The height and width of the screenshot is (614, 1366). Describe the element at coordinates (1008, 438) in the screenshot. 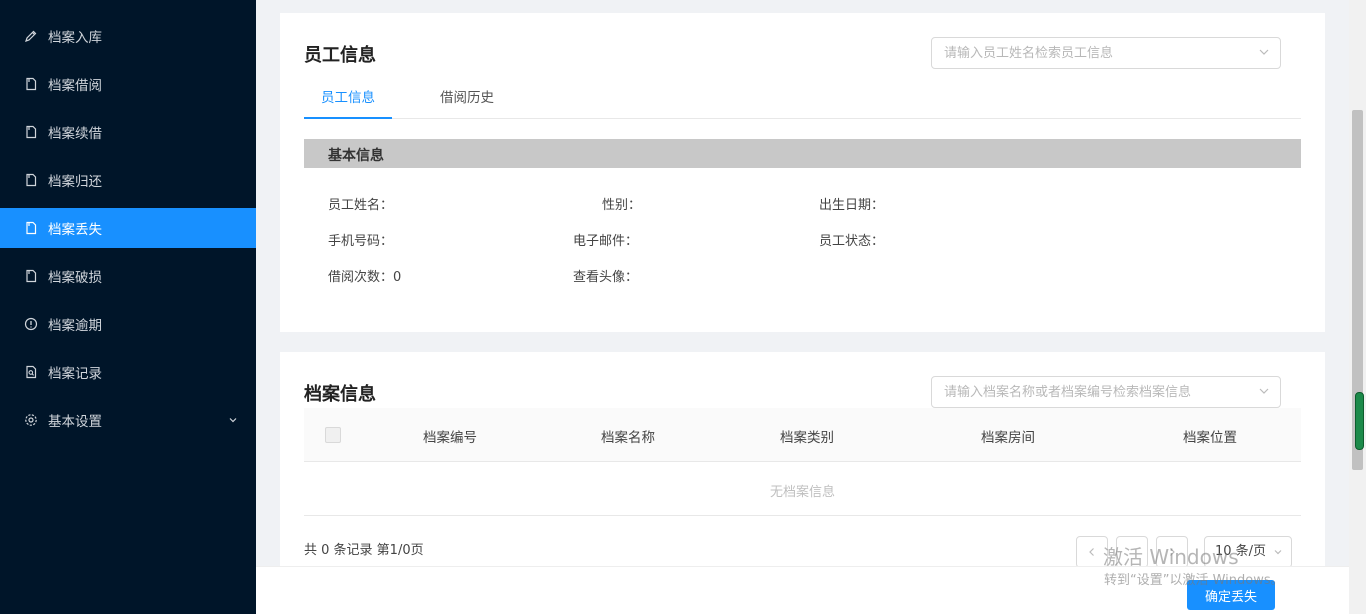

I see `column-archive-room: 档案房间` at that location.